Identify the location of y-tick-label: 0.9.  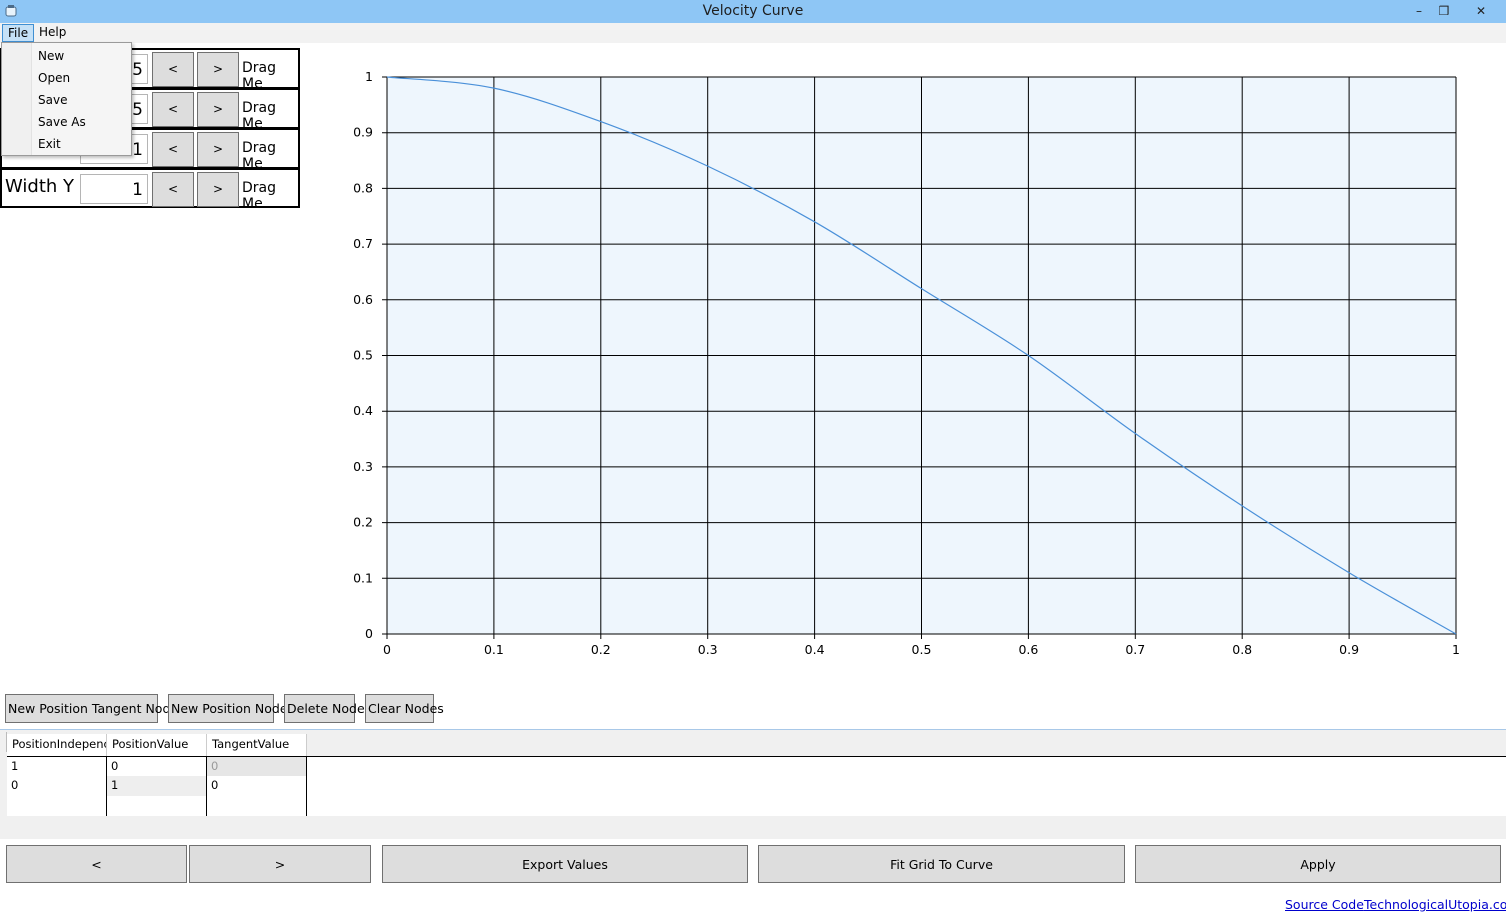
(363, 132).